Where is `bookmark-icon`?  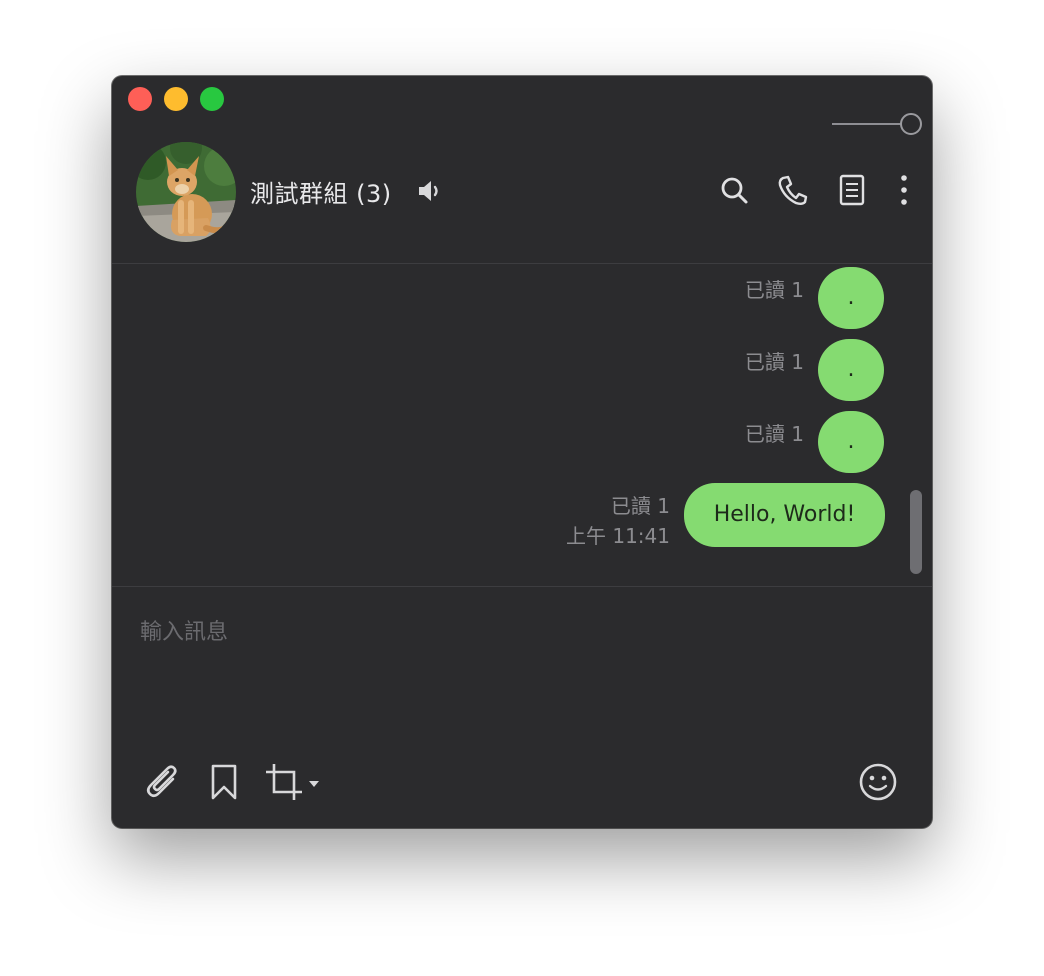
bookmark-icon is located at coordinates (224, 782).